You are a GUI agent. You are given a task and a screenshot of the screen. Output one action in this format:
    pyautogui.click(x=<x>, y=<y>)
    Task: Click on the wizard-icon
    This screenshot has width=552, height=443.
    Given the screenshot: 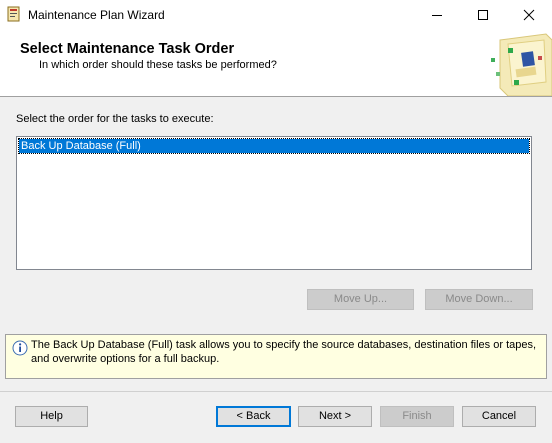 What is the action you would take?
    pyautogui.click(x=14, y=14)
    